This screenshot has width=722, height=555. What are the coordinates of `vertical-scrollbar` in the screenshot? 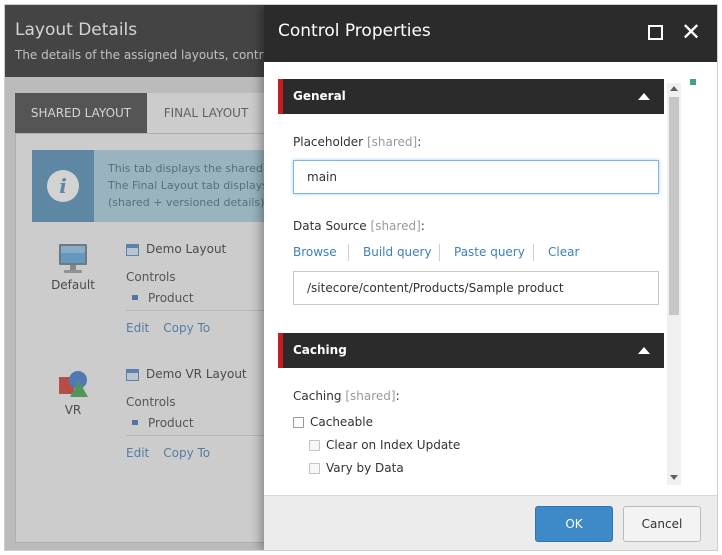 It's located at (674, 284).